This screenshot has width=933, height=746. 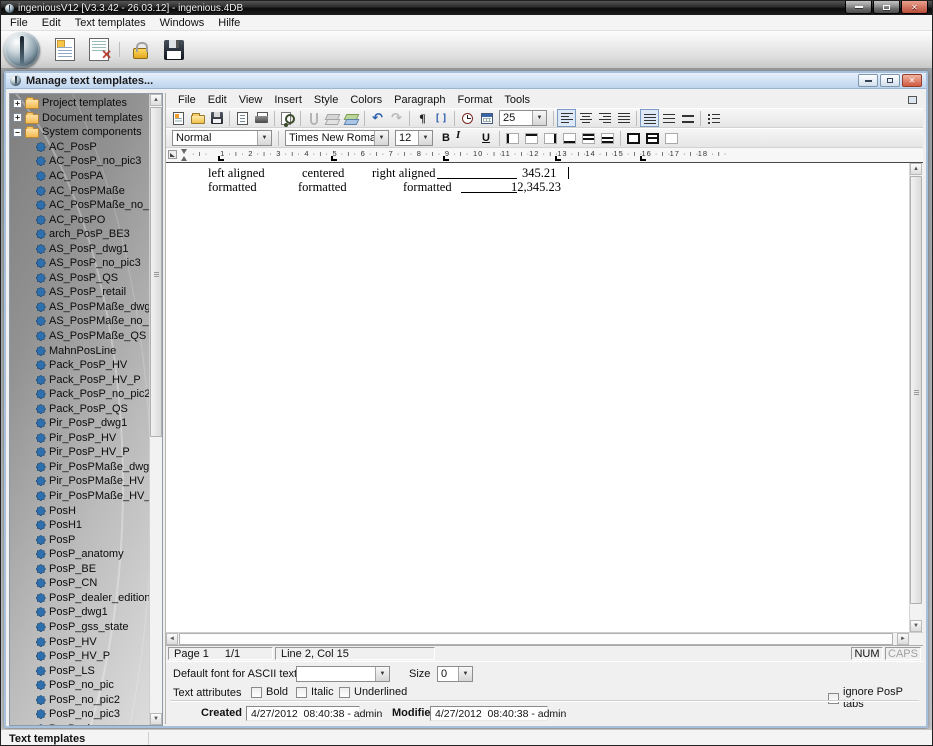 I want to click on clock-button, so click(x=467, y=118).